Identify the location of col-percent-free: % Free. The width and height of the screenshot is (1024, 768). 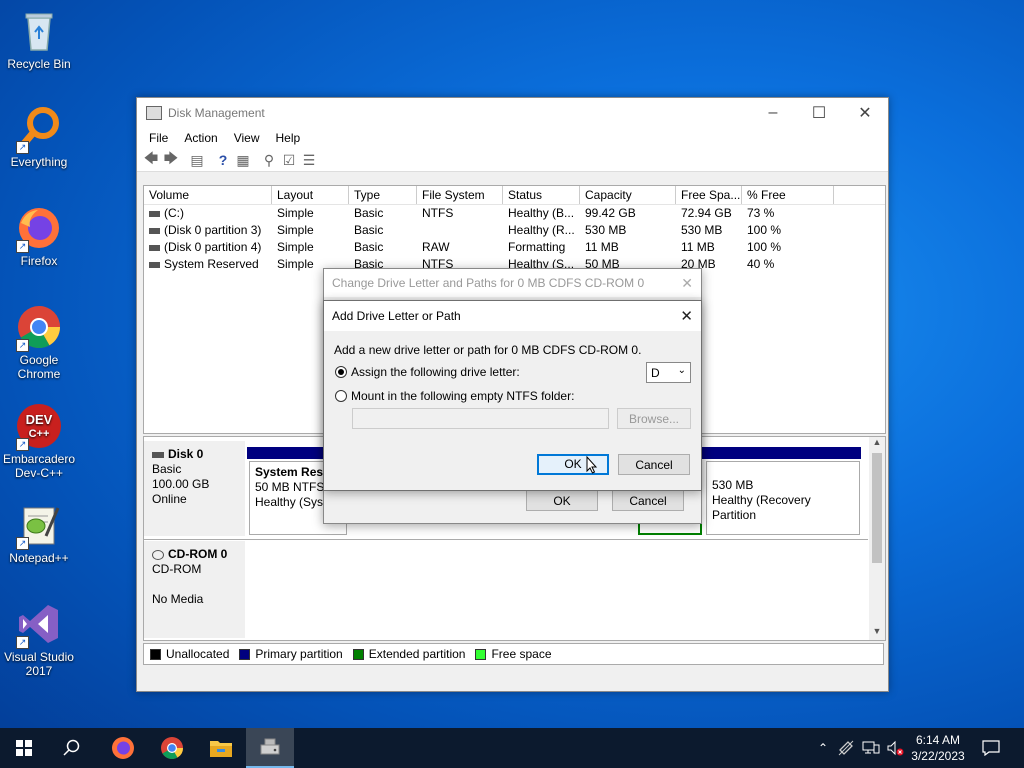
(788, 195).